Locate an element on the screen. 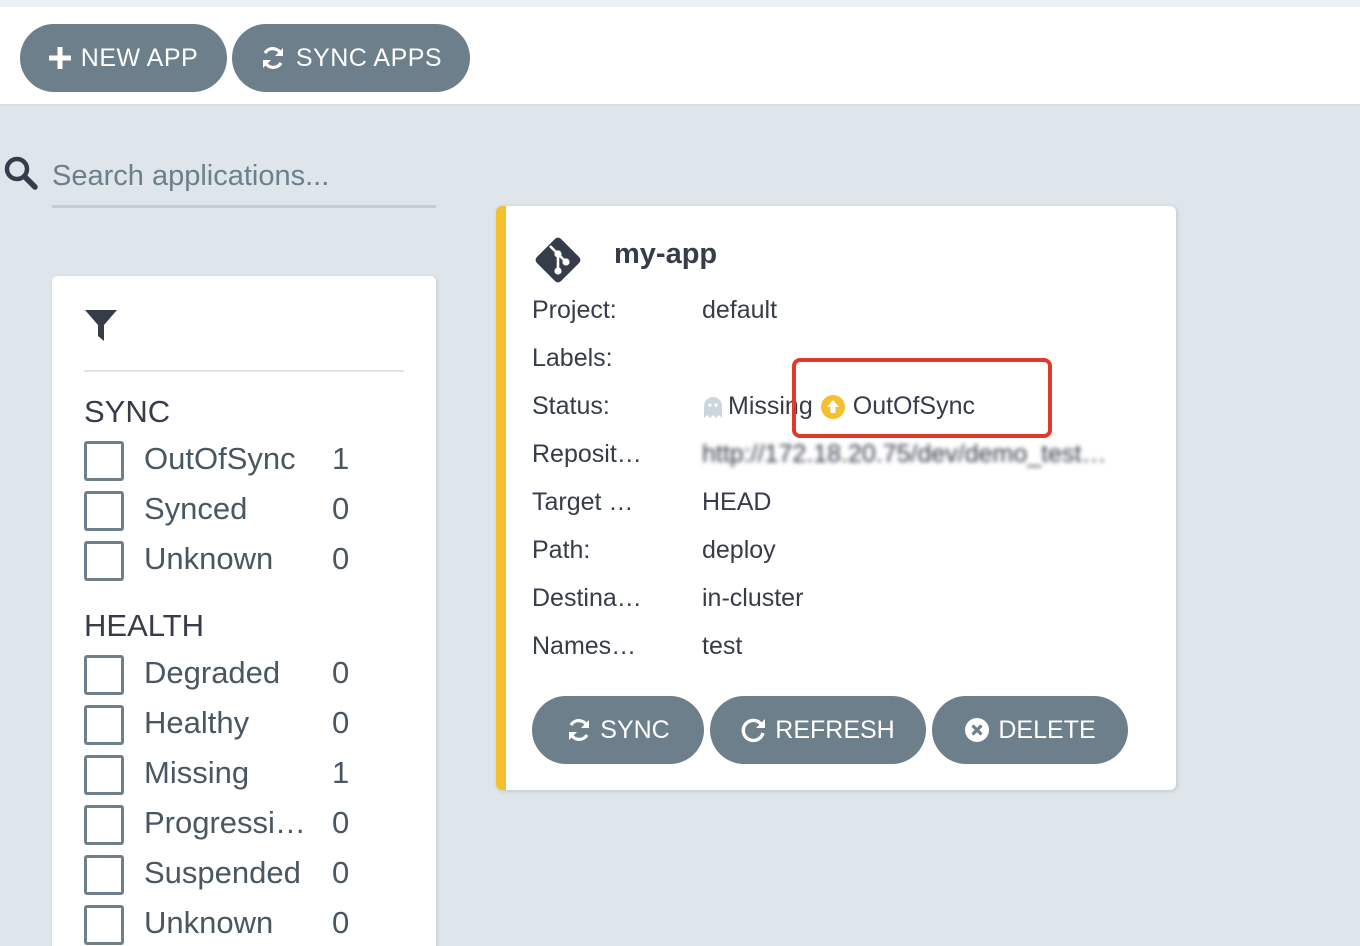 The image size is (1360, 946). search-icon is located at coordinates (21, 175).